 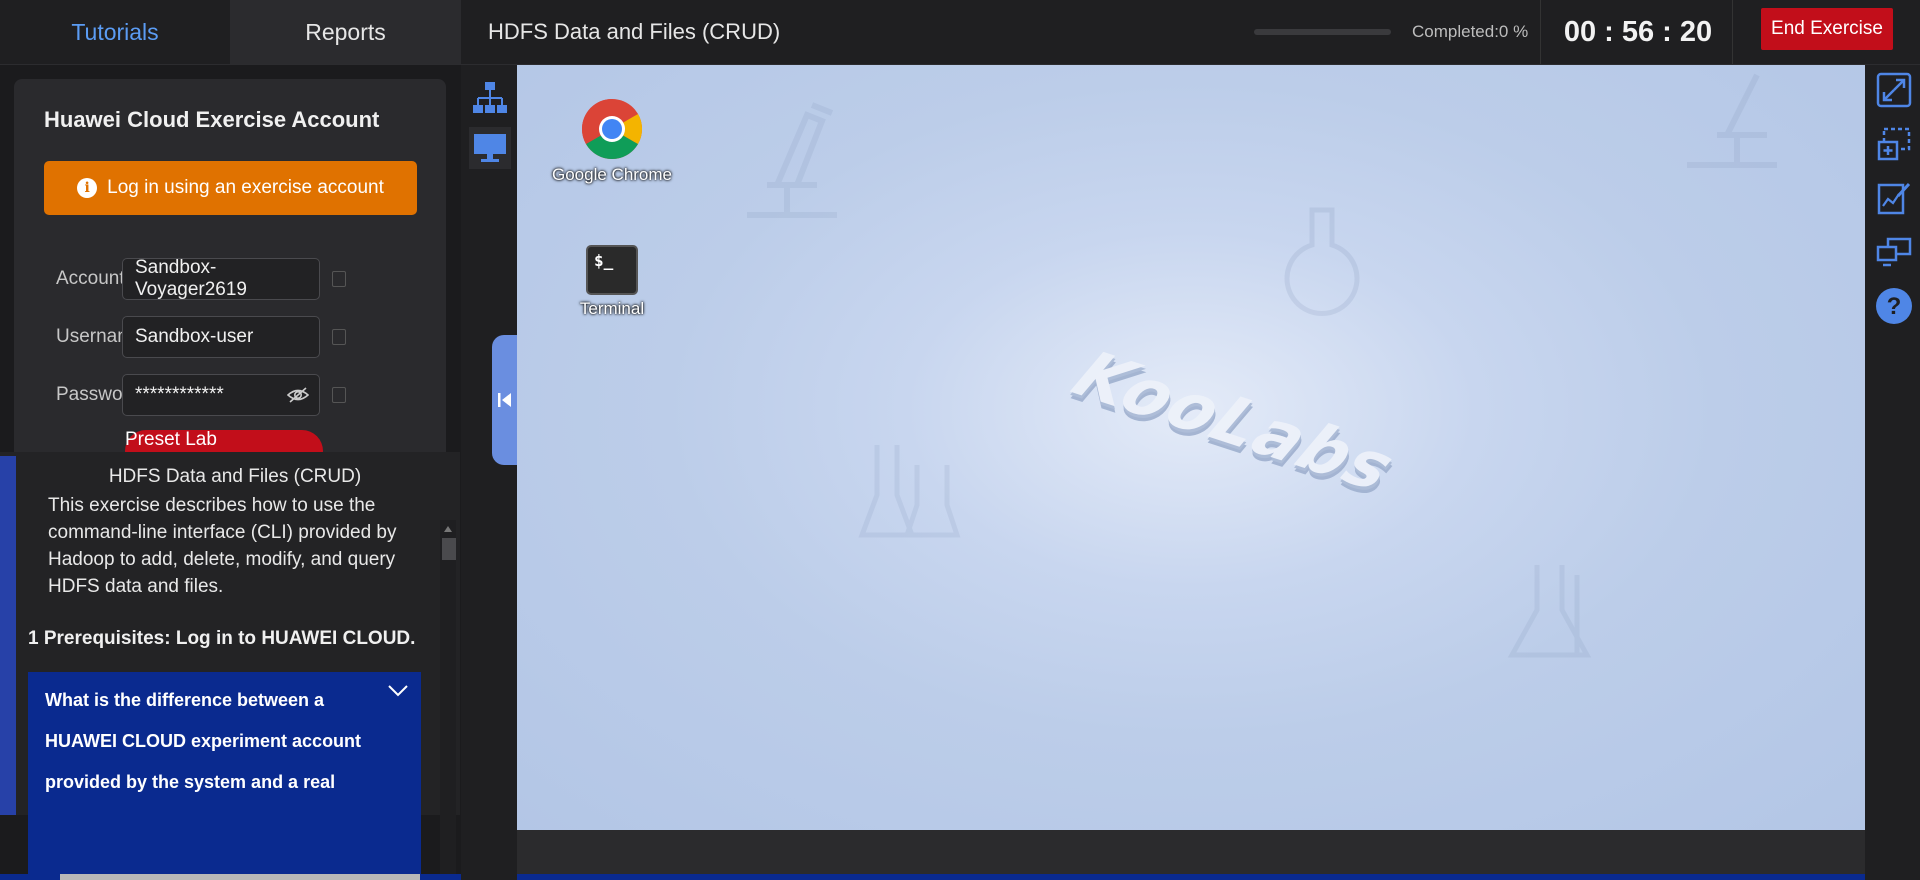 I want to click on password-row: Password ************, so click(x=201, y=395).